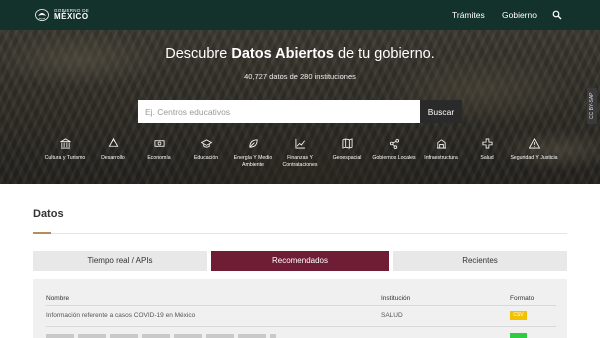 This screenshot has height=338, width=600. I want to click on category-geoespacial: Geoespacial, so click(347, 150).